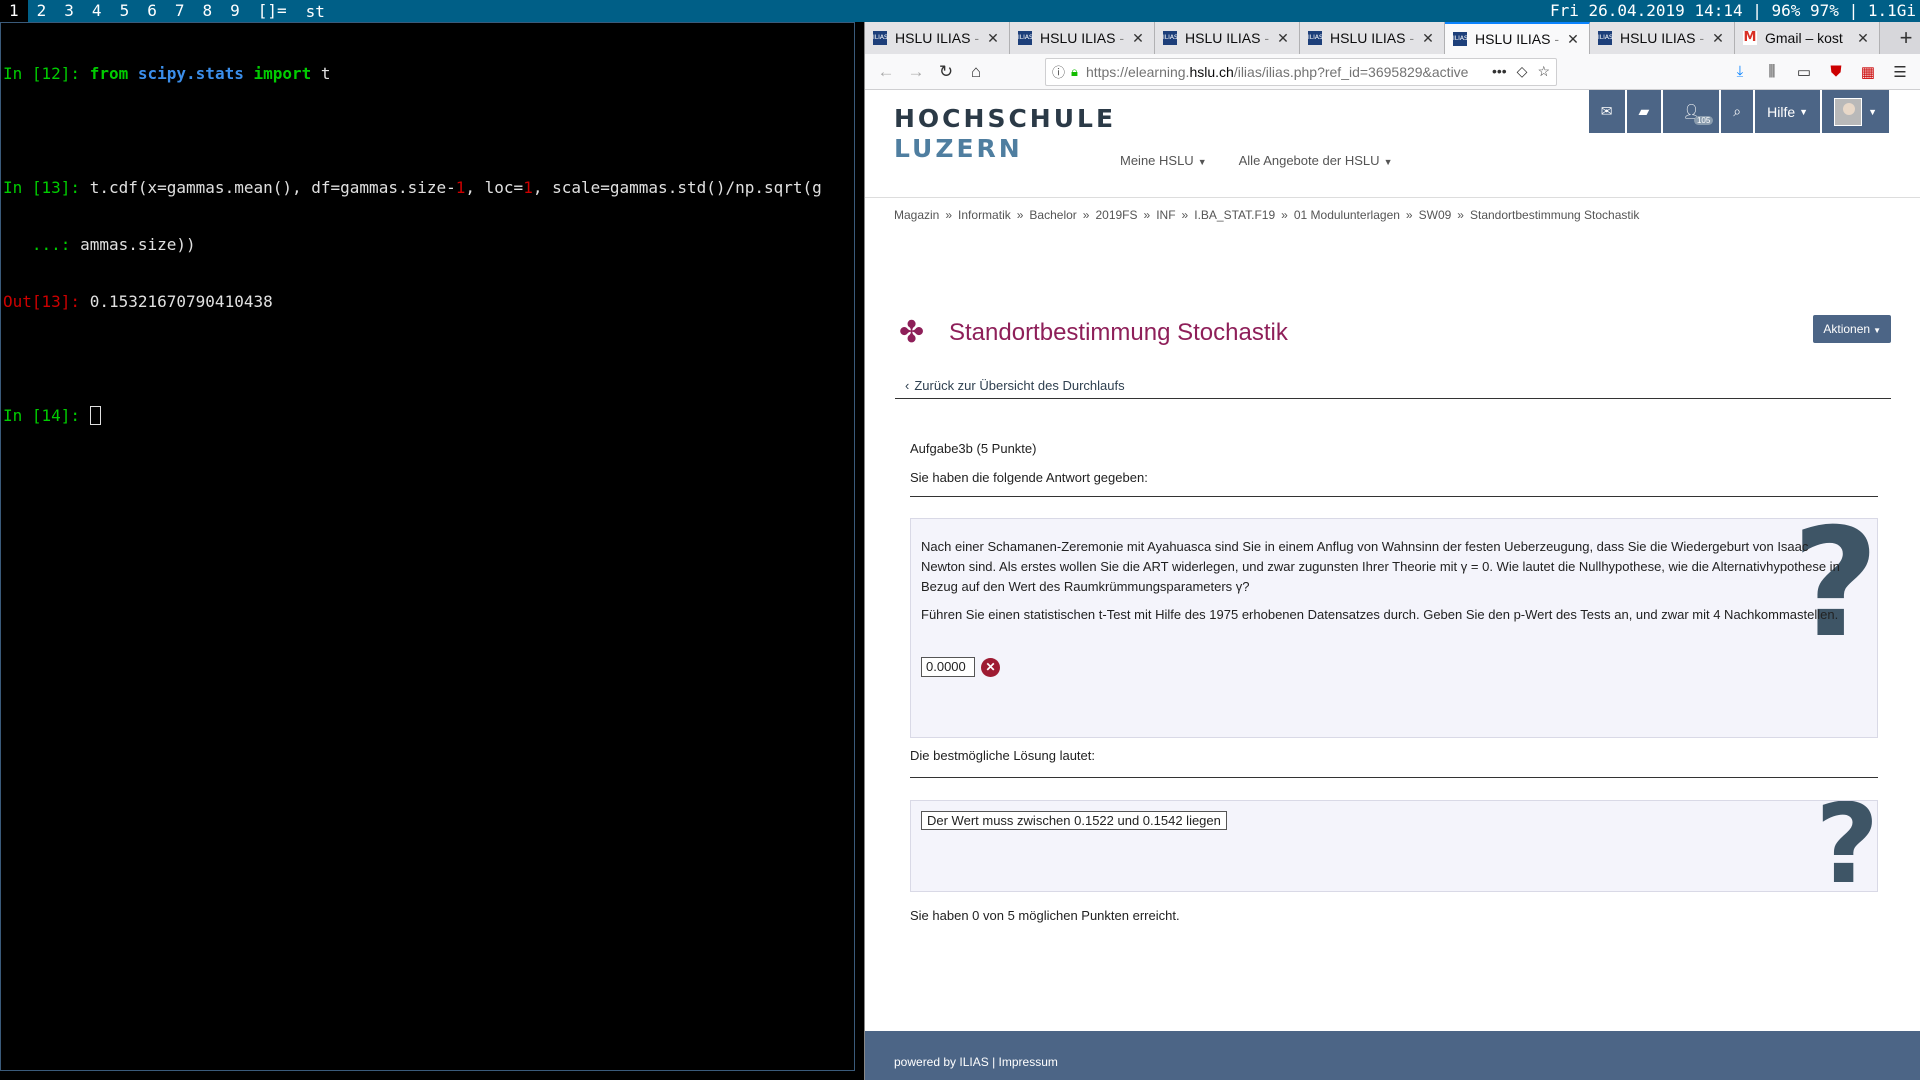 This screenshot has height=1080, width=1920. Describe the element at coordinates (1868, 72) in the screenshot. I see `cookie-extension-icon: ▦` at that location.